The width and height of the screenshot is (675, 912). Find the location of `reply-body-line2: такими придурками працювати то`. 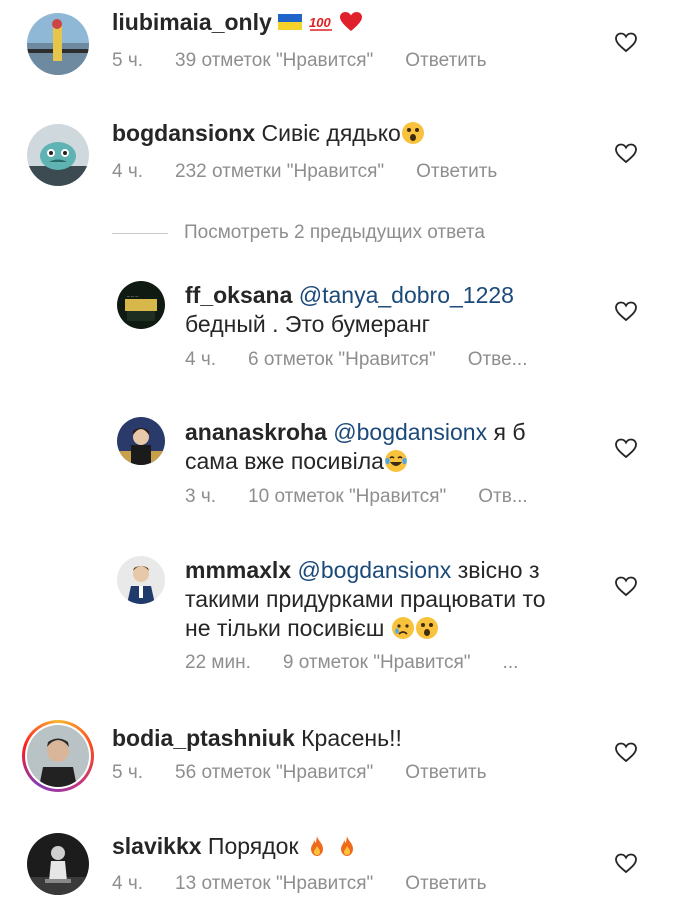

reply-body-line2: такими придурками працювати то is located at coordinates (365, 599).